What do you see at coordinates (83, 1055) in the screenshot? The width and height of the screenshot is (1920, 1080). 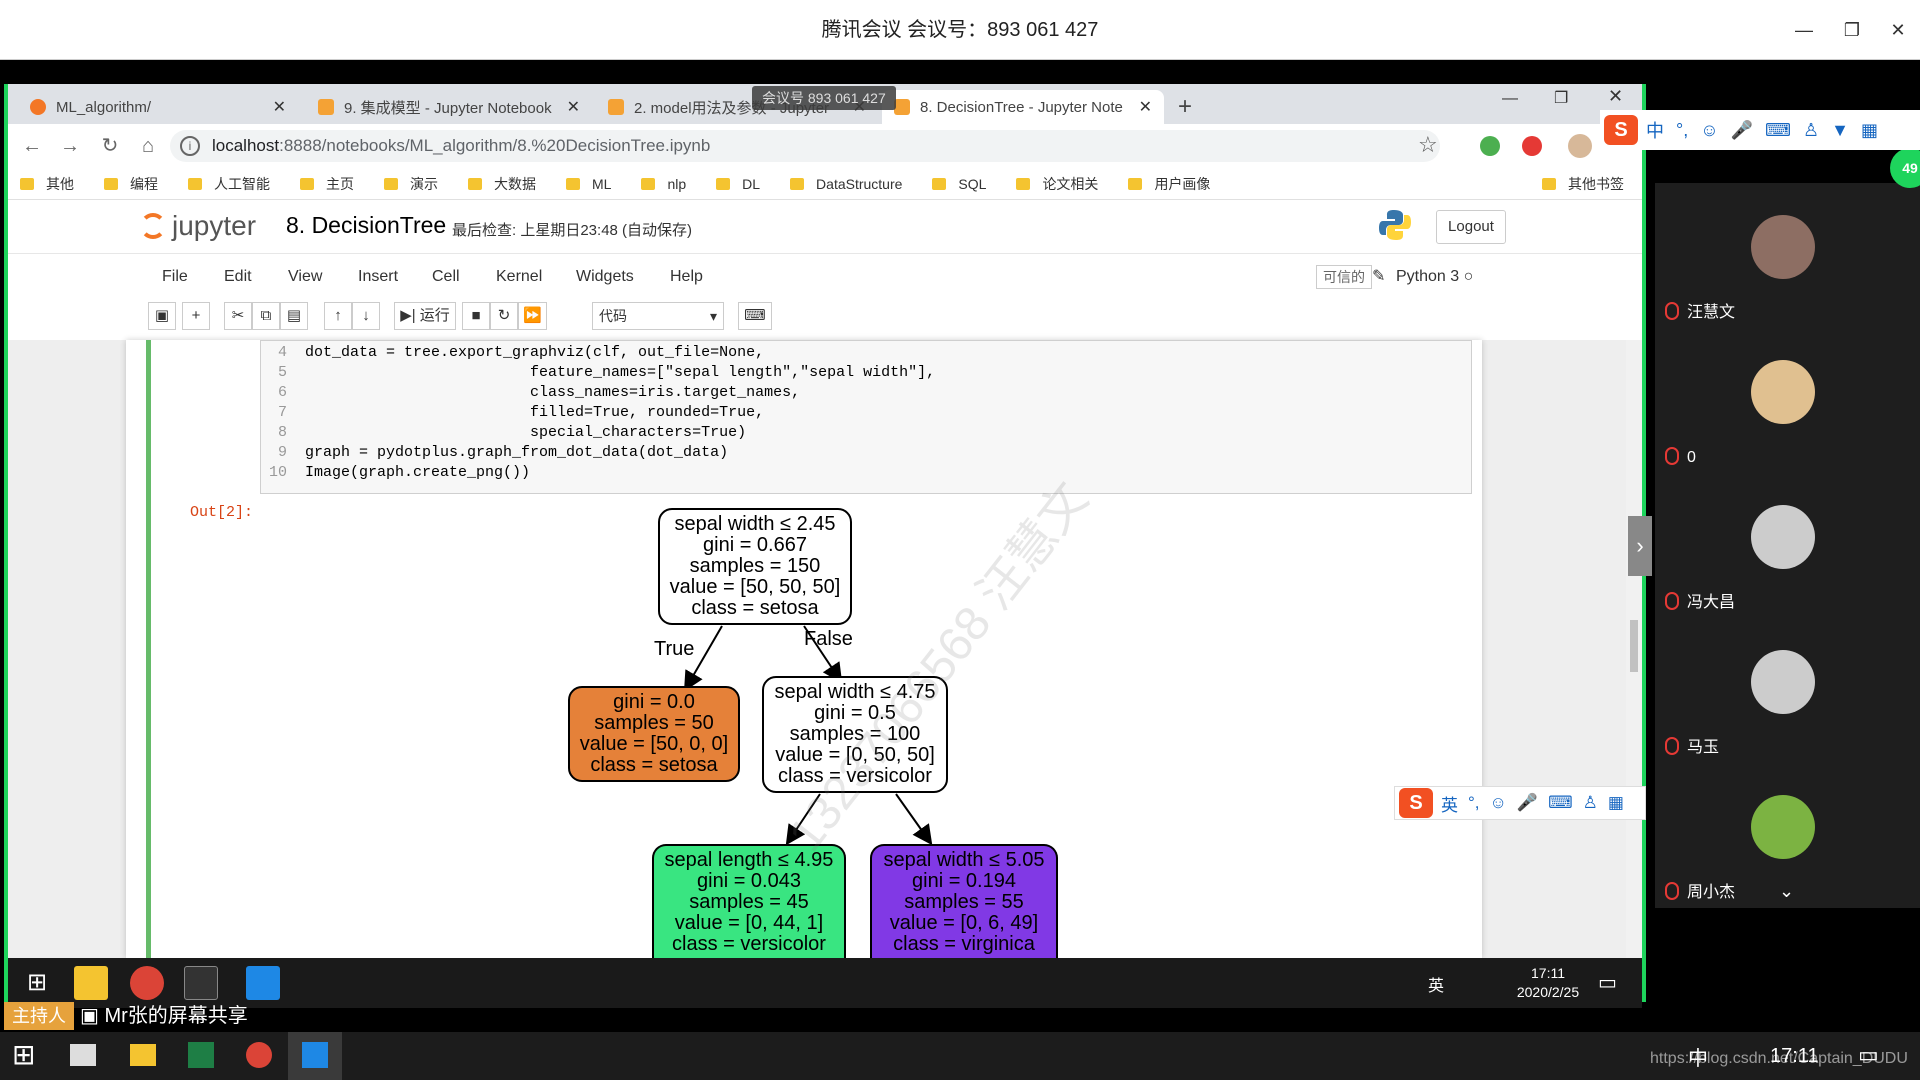 I see `mail-icon` at bounding box center [83, 1055].